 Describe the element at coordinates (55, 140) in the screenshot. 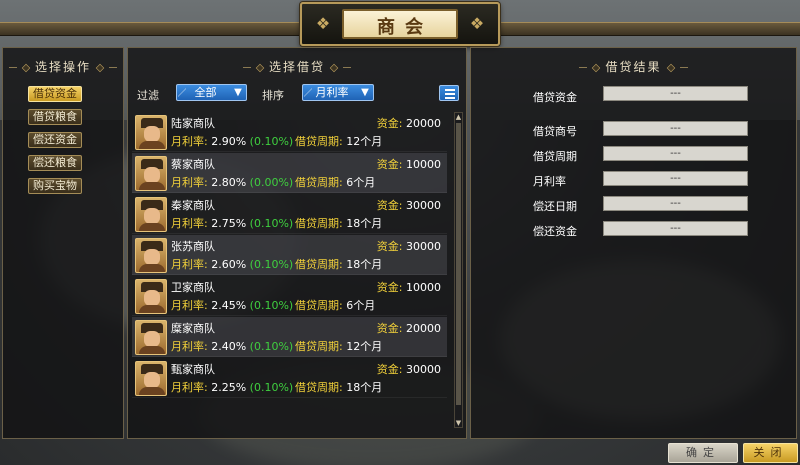

I see `action-repay-funds-button: 偿还资金` at that location.